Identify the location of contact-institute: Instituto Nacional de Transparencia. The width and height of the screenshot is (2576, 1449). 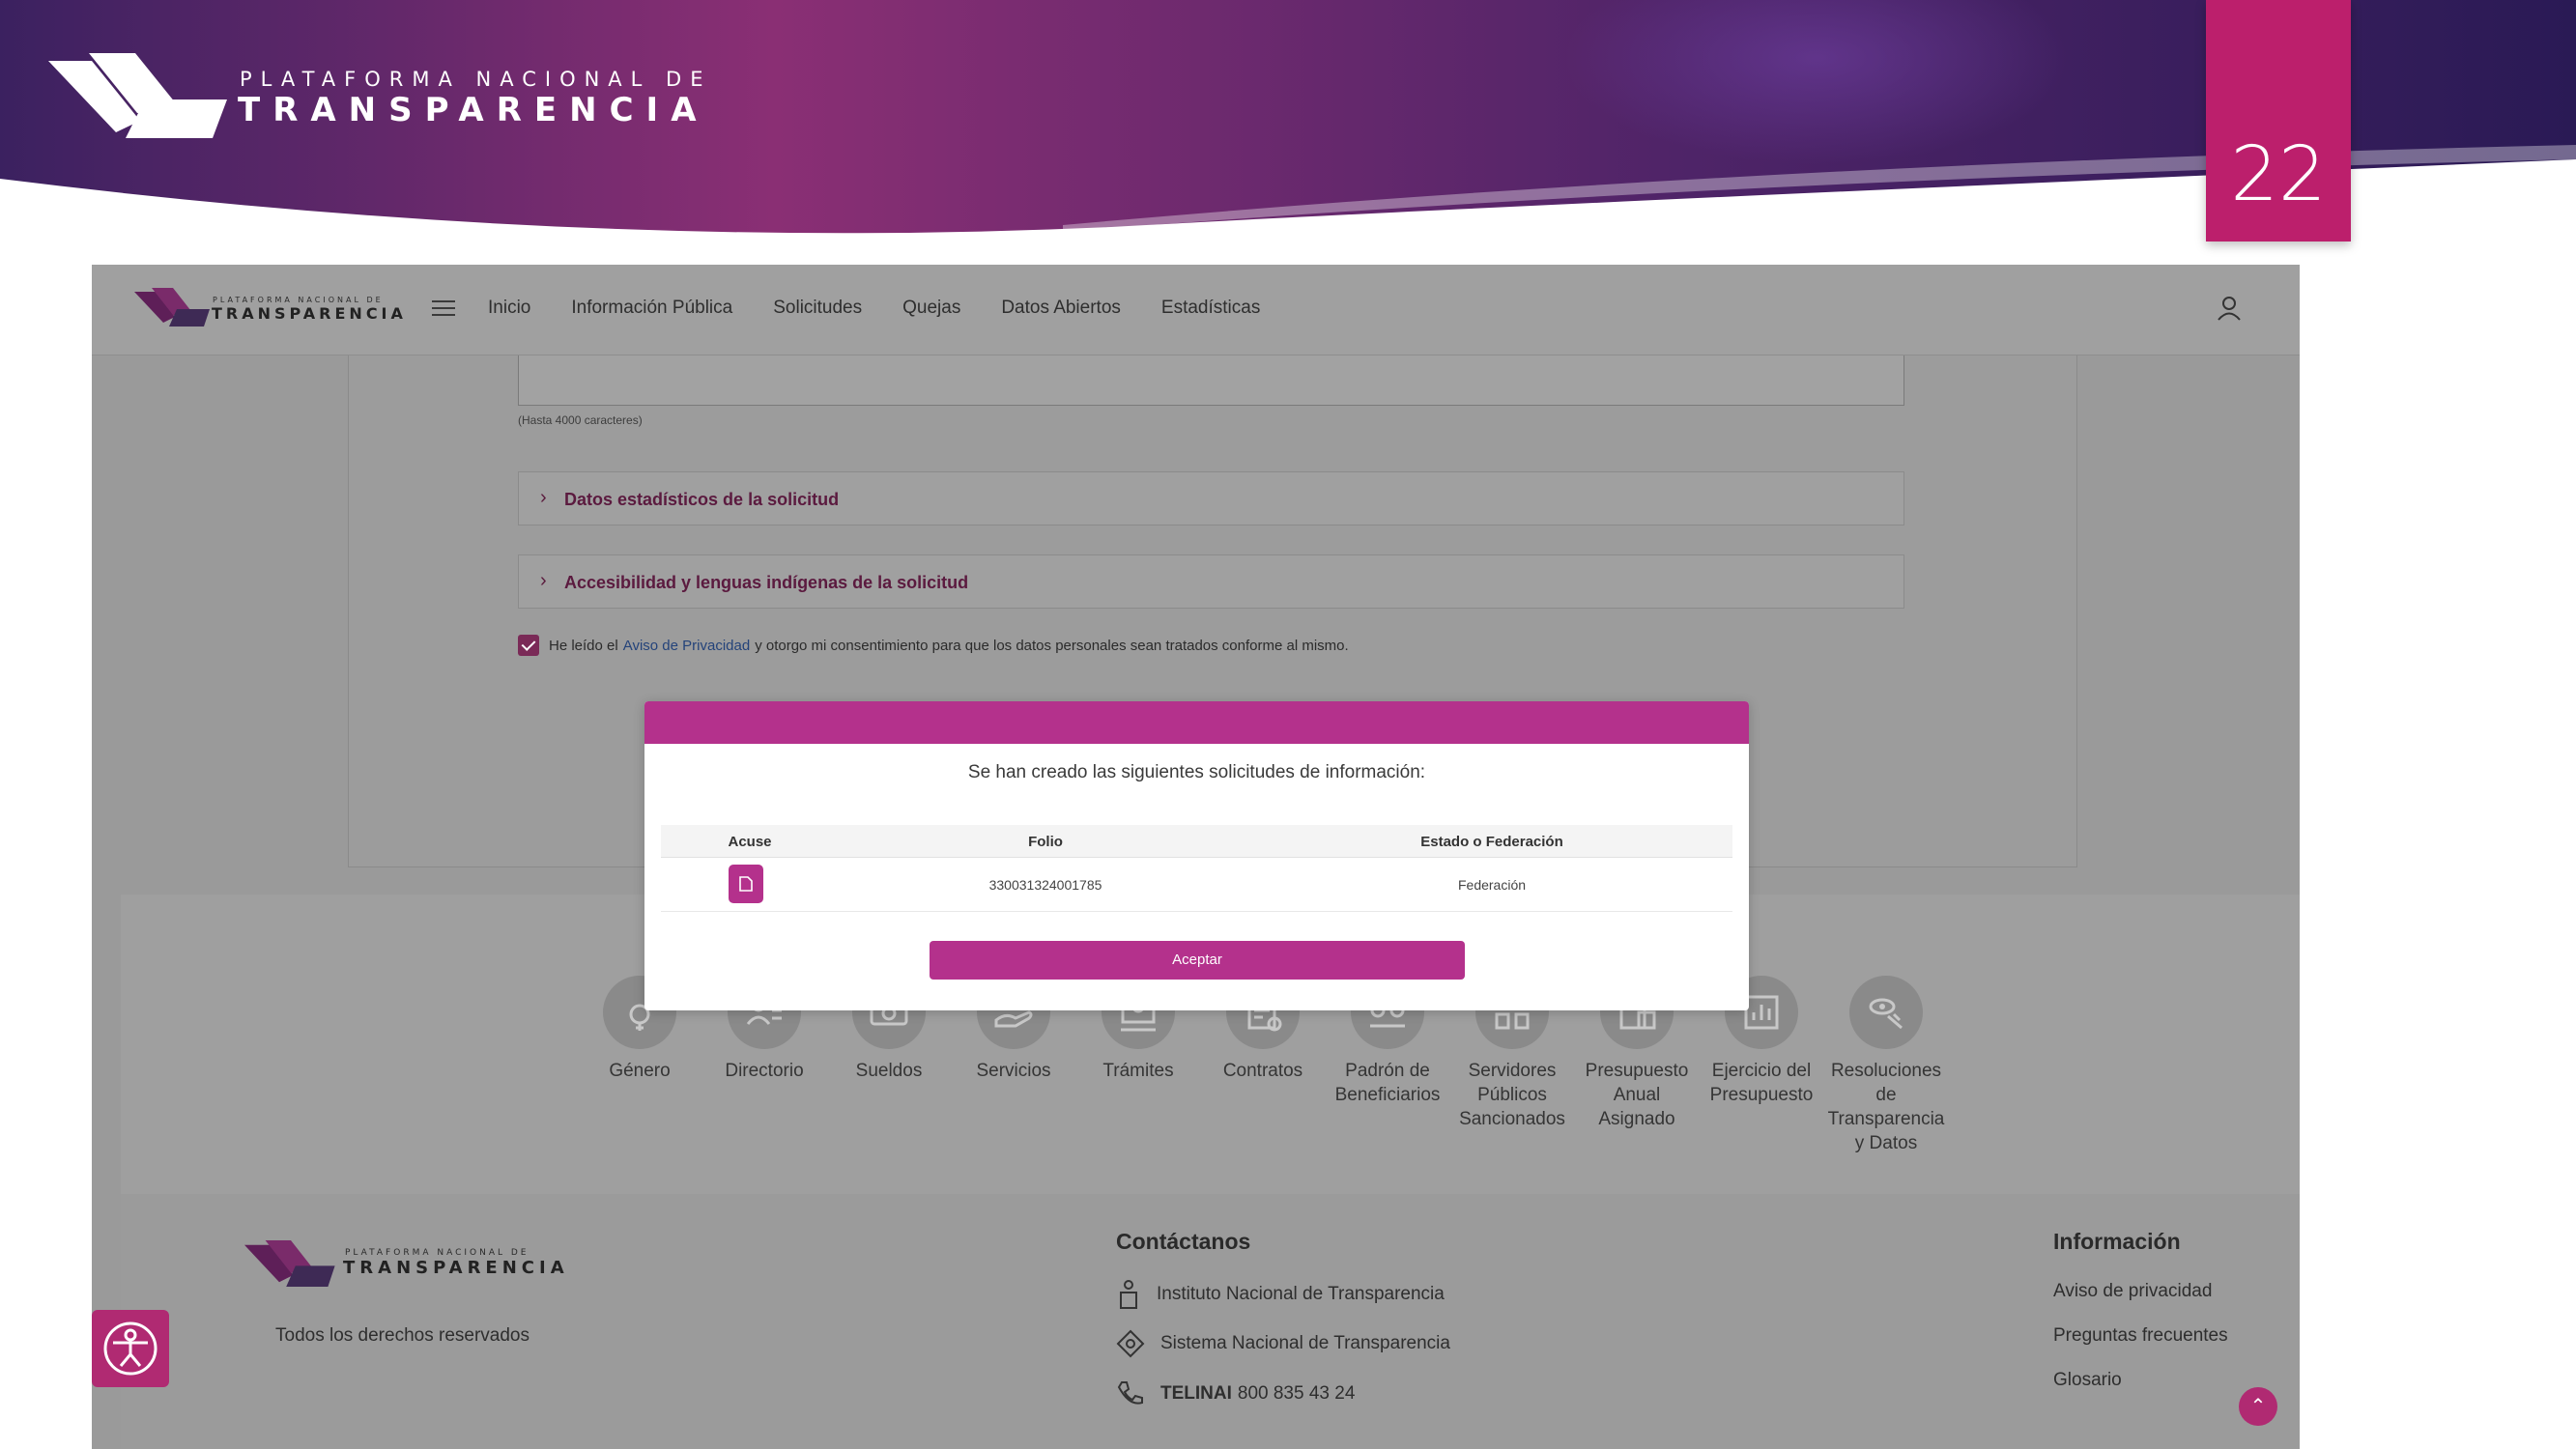
(1280, 1294).